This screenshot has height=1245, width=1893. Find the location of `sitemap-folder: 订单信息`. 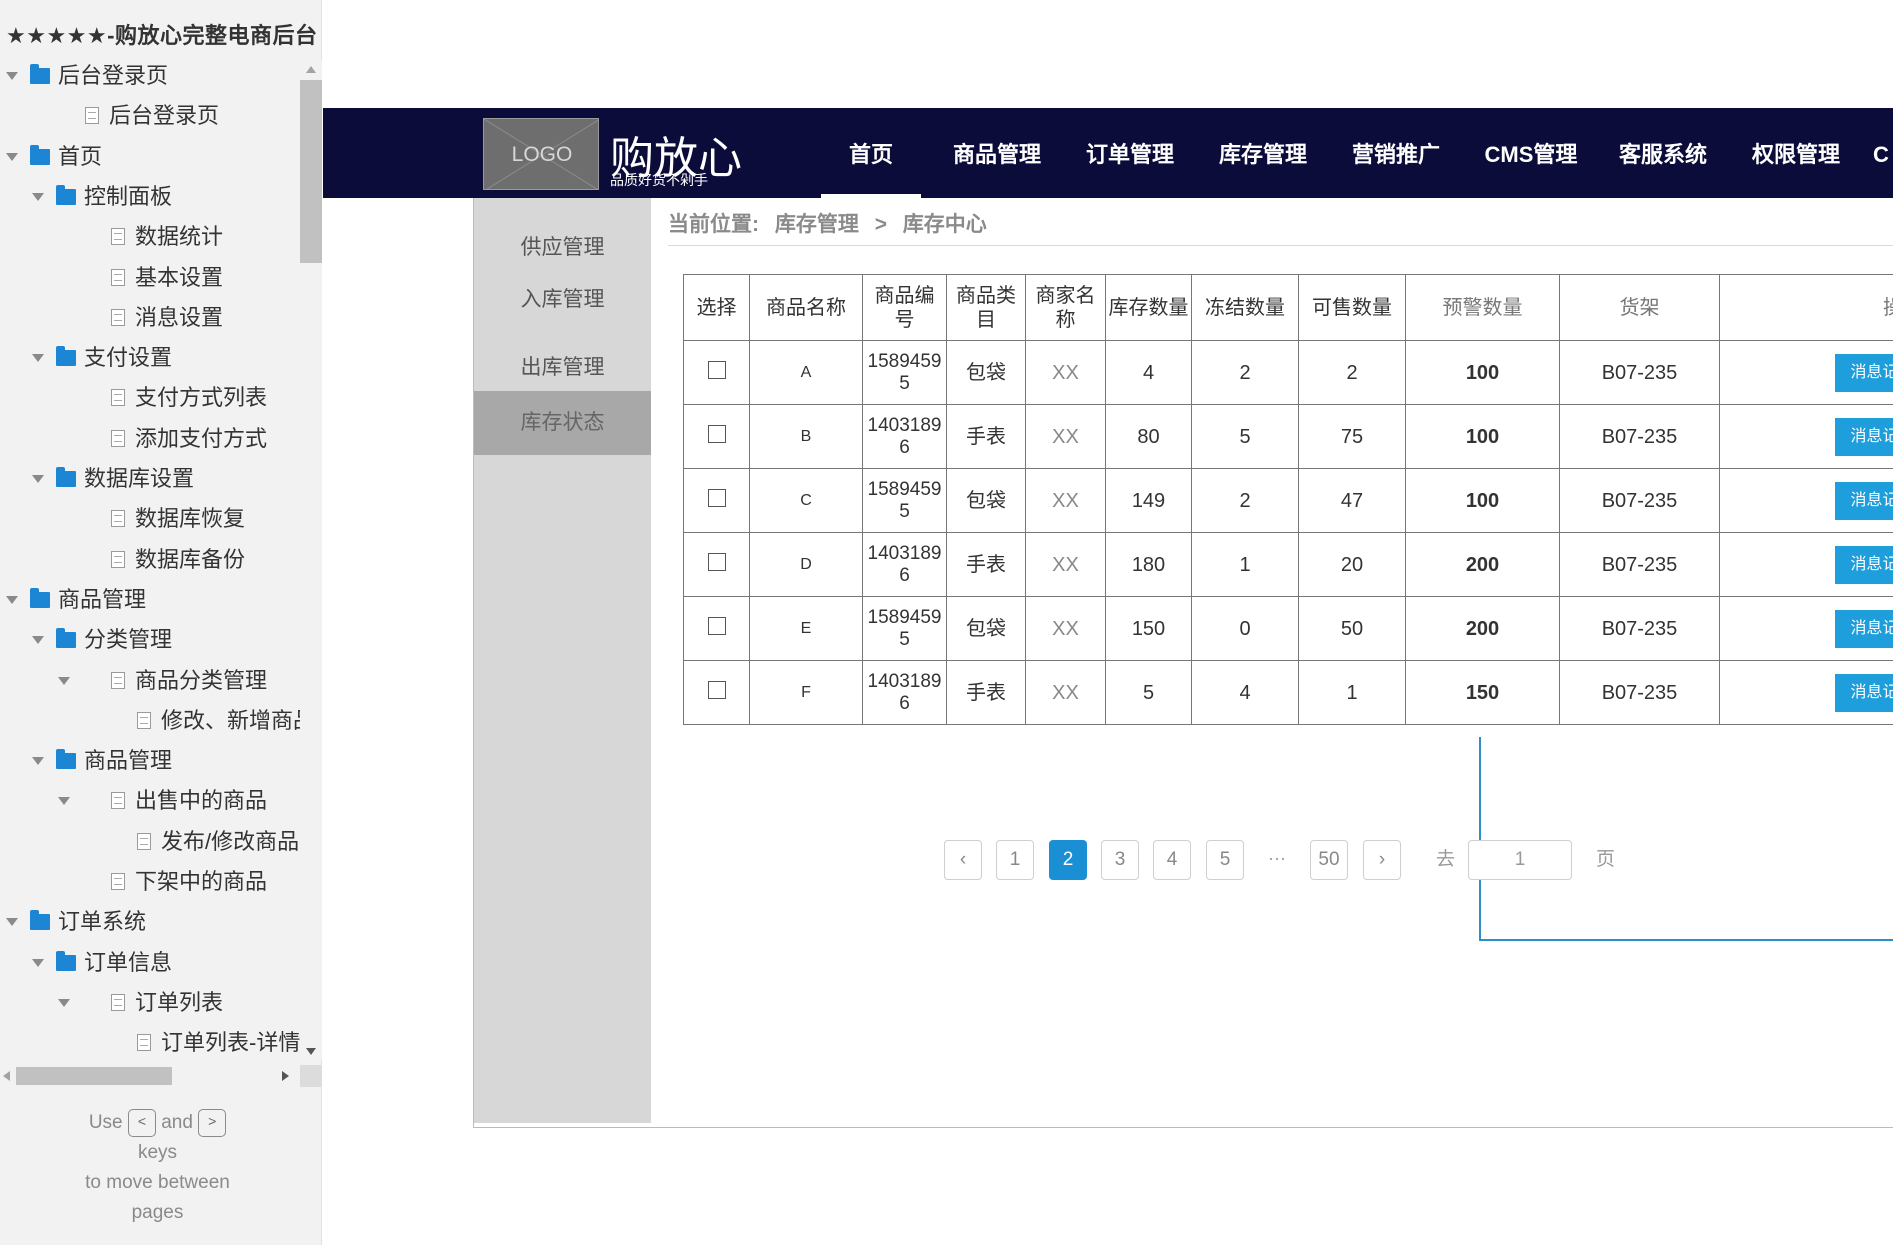

sitemap-folder: 订单信息 is located at coordinates (150, 963).